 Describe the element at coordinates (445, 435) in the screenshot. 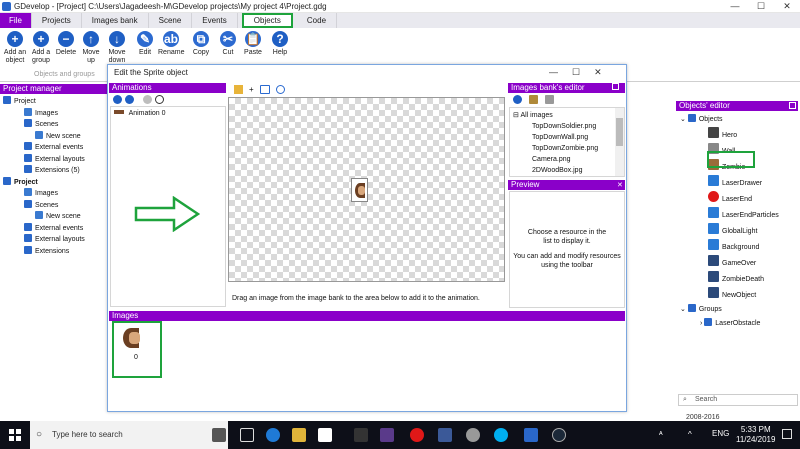

I see `facebook-icon` at that location.